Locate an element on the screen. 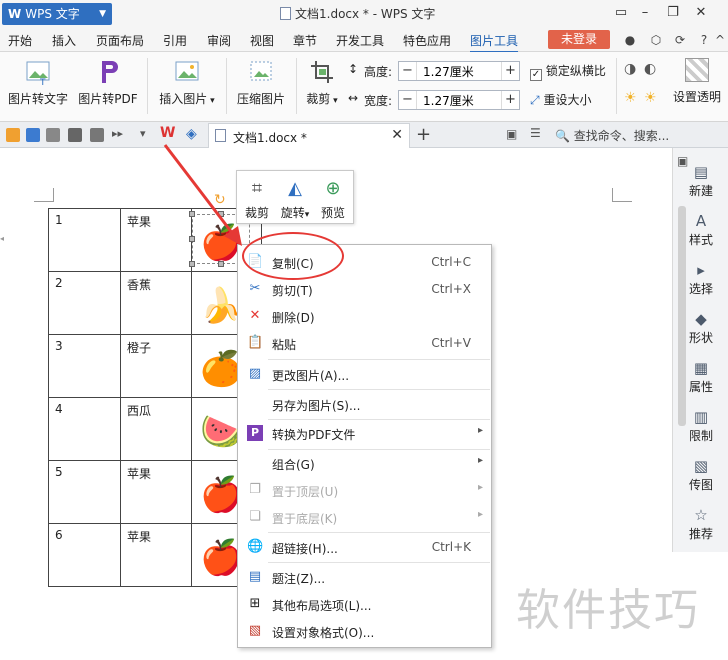 This screenshot has width=728, height=660. ribbon-separator is located at coordinates (226, 86).